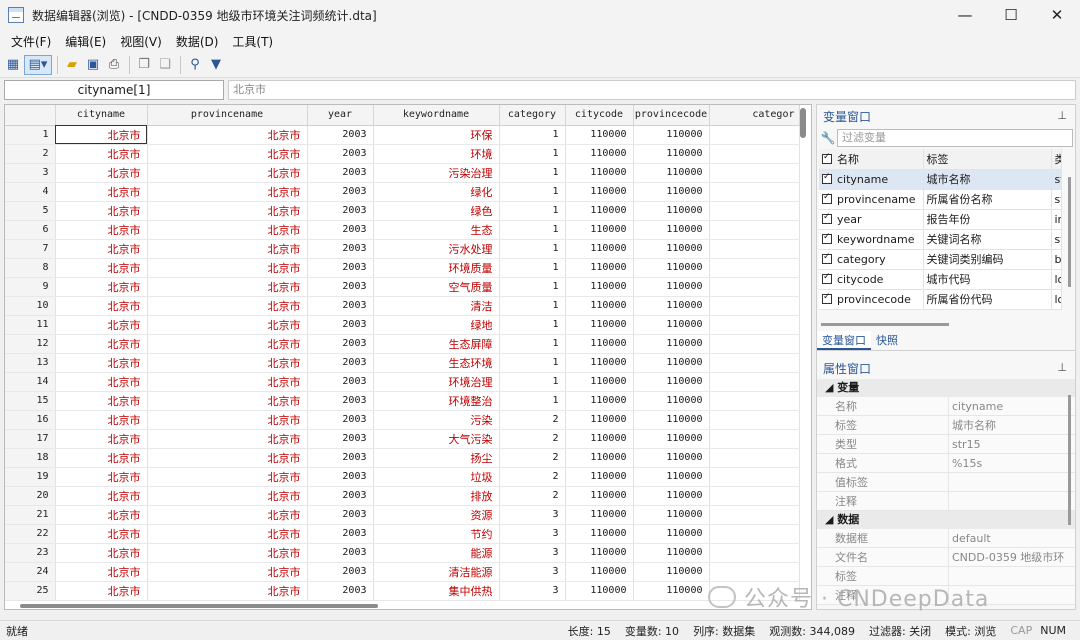 Image resolution: width=1080 pixels, height=640 pixels. Describe the element at coordinates (532, 496) in the screenshot. I see `table-cell: 2` at that location.